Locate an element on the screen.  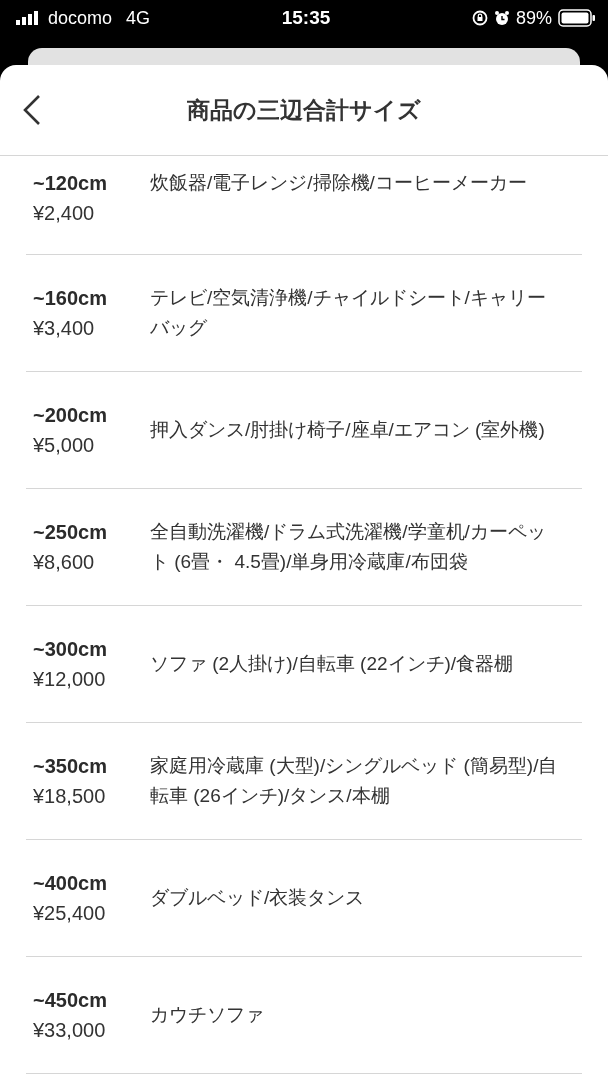
size-label: ~250cm is located at coordinates (70, 532).